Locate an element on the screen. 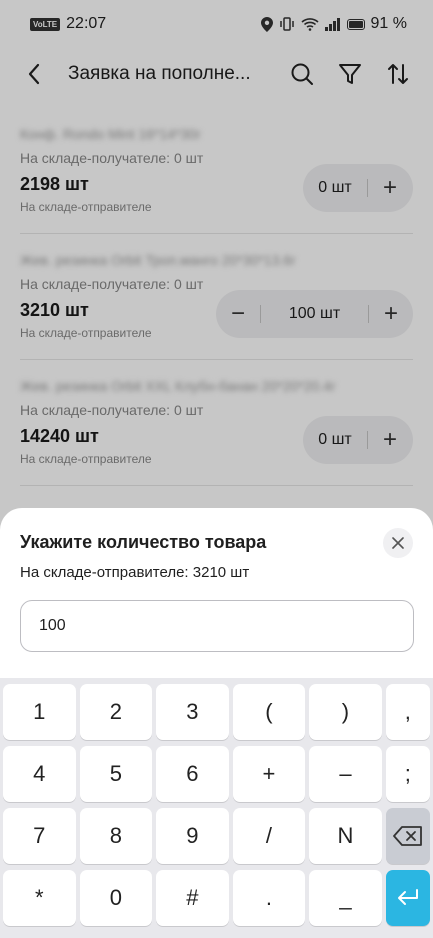  key-close-paren: ) is located at coordinates (345, 712).